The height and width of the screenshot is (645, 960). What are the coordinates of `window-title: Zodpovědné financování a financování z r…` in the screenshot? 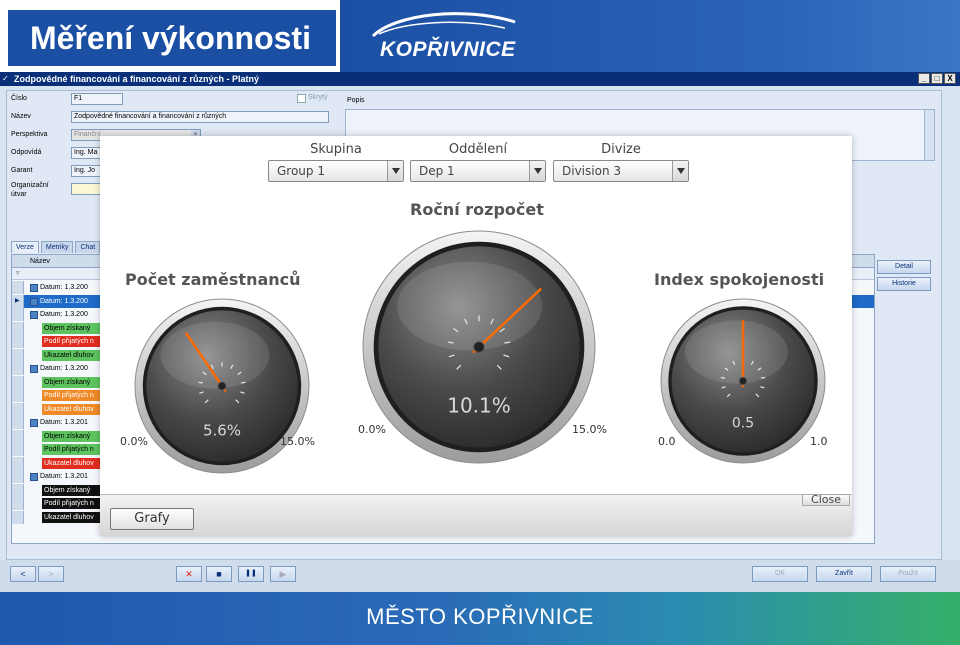 It's located at (137, 79).